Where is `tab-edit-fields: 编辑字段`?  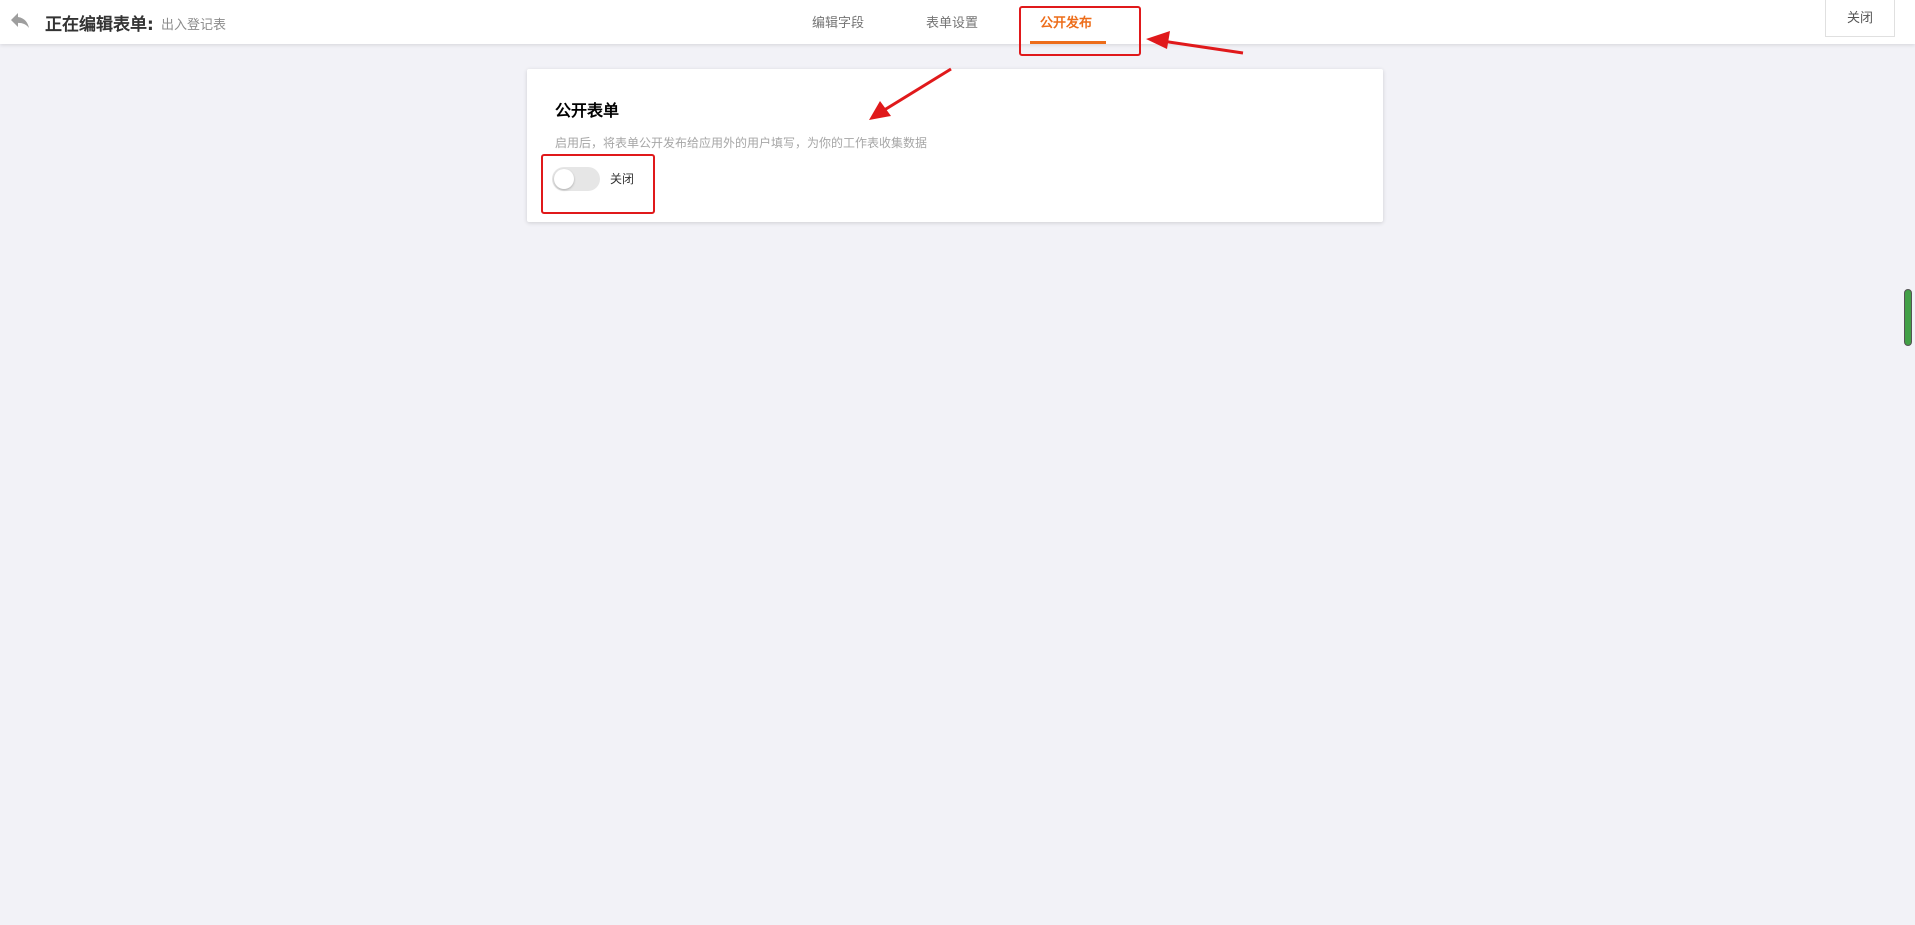 tab-edit-fields: 编辑字段 is located at coordinates (838, 21).